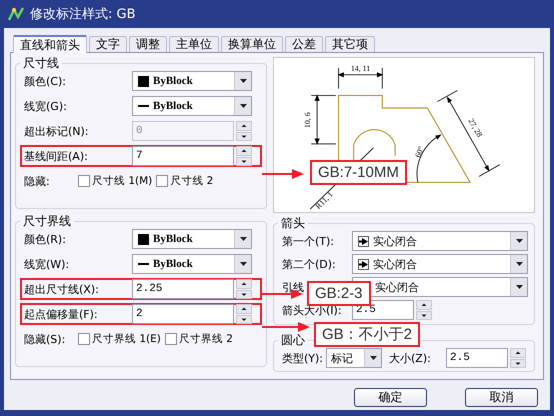  What do you see at coordinates (45, 81) in the screenshot?
I see `field-label: 颜色(C):` at bounding box center [45, 81].